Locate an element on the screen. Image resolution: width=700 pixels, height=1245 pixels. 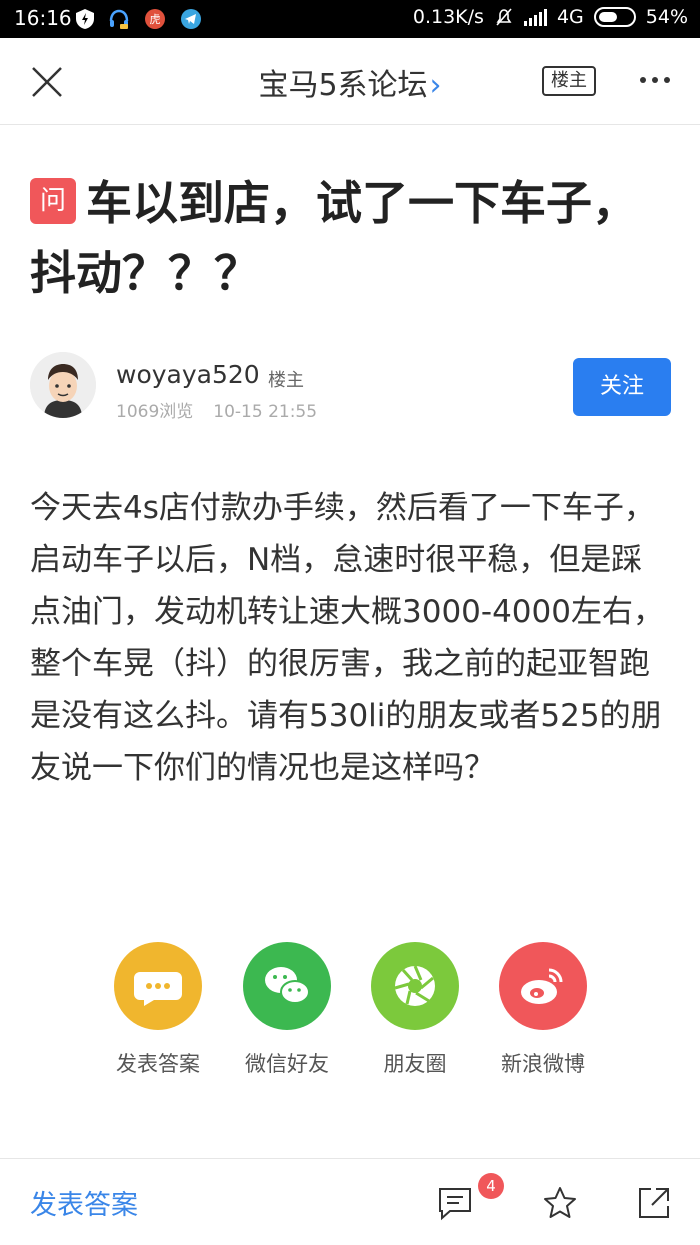
share-answer: 发表答案 is located at coordinates (158, 1010).